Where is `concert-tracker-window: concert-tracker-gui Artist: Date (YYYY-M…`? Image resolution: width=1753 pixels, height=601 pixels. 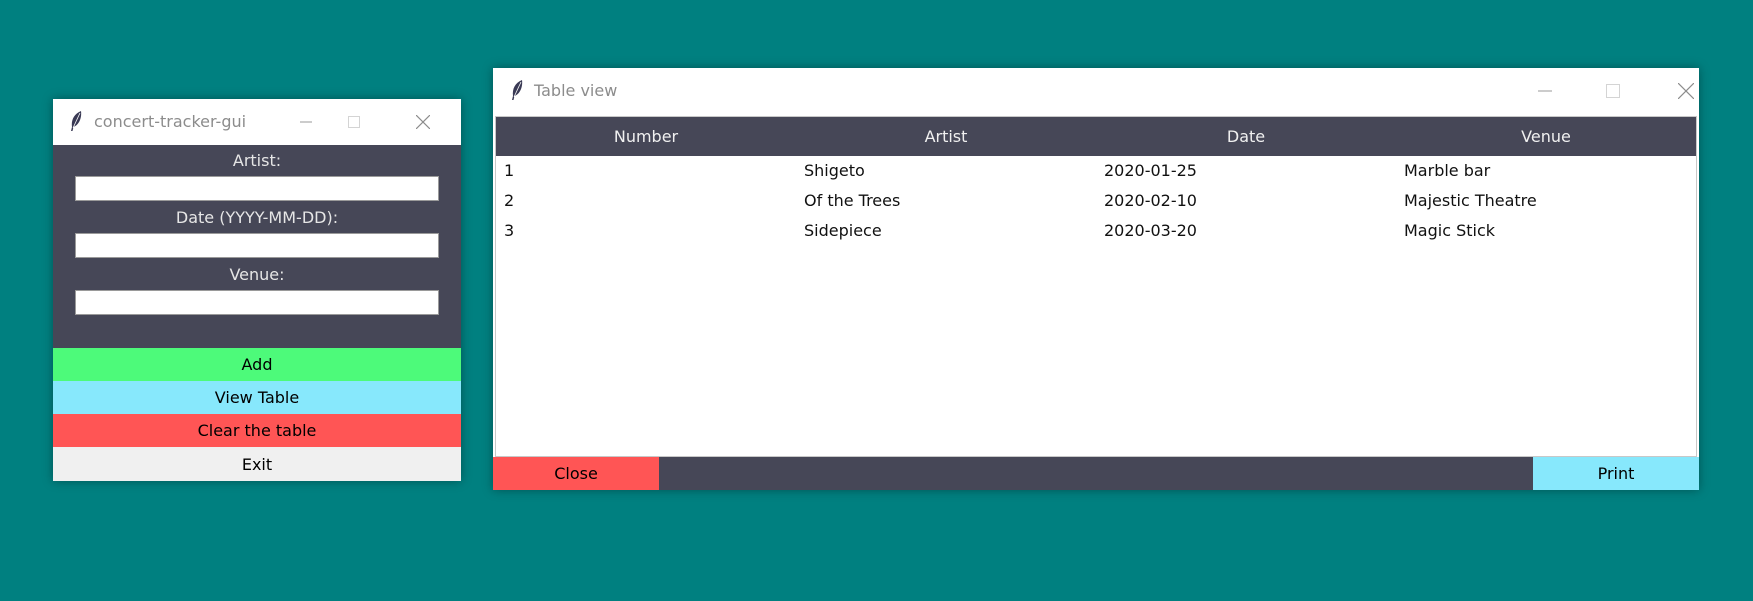 concert-tracker-window: concert-tracker-gui Artist: Date (YYYY-M… is located at coordinates (257, 290).